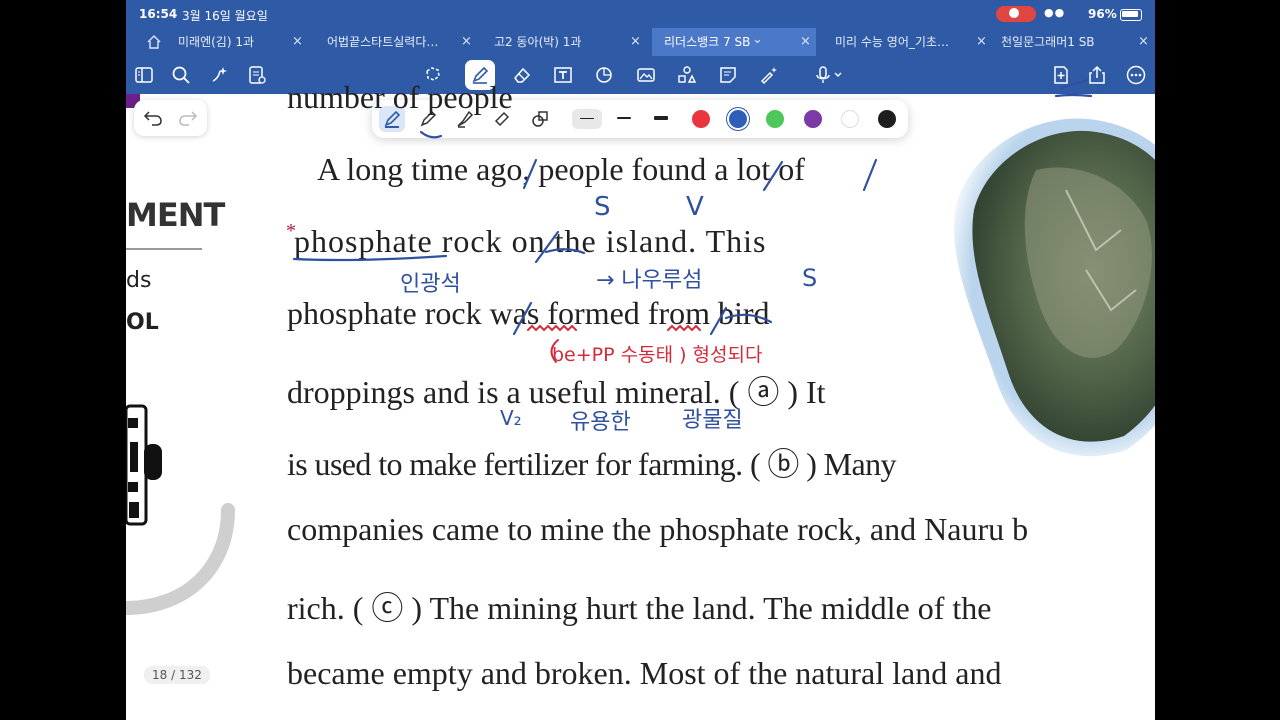  What do you see at coordinates (561, 169) in the screenshot?
I see `passage-line: A long time ago, people found a lot of` at bounding box center [561, 169].